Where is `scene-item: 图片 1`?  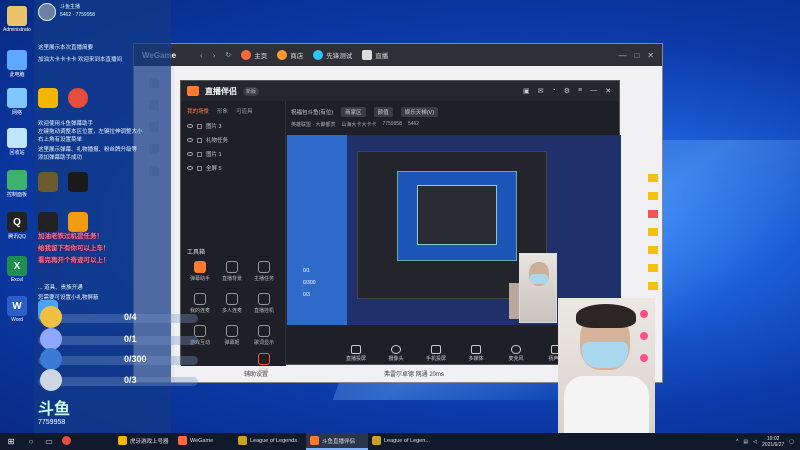 scene-item: 图片 1 is located at coordinates (233, 154).